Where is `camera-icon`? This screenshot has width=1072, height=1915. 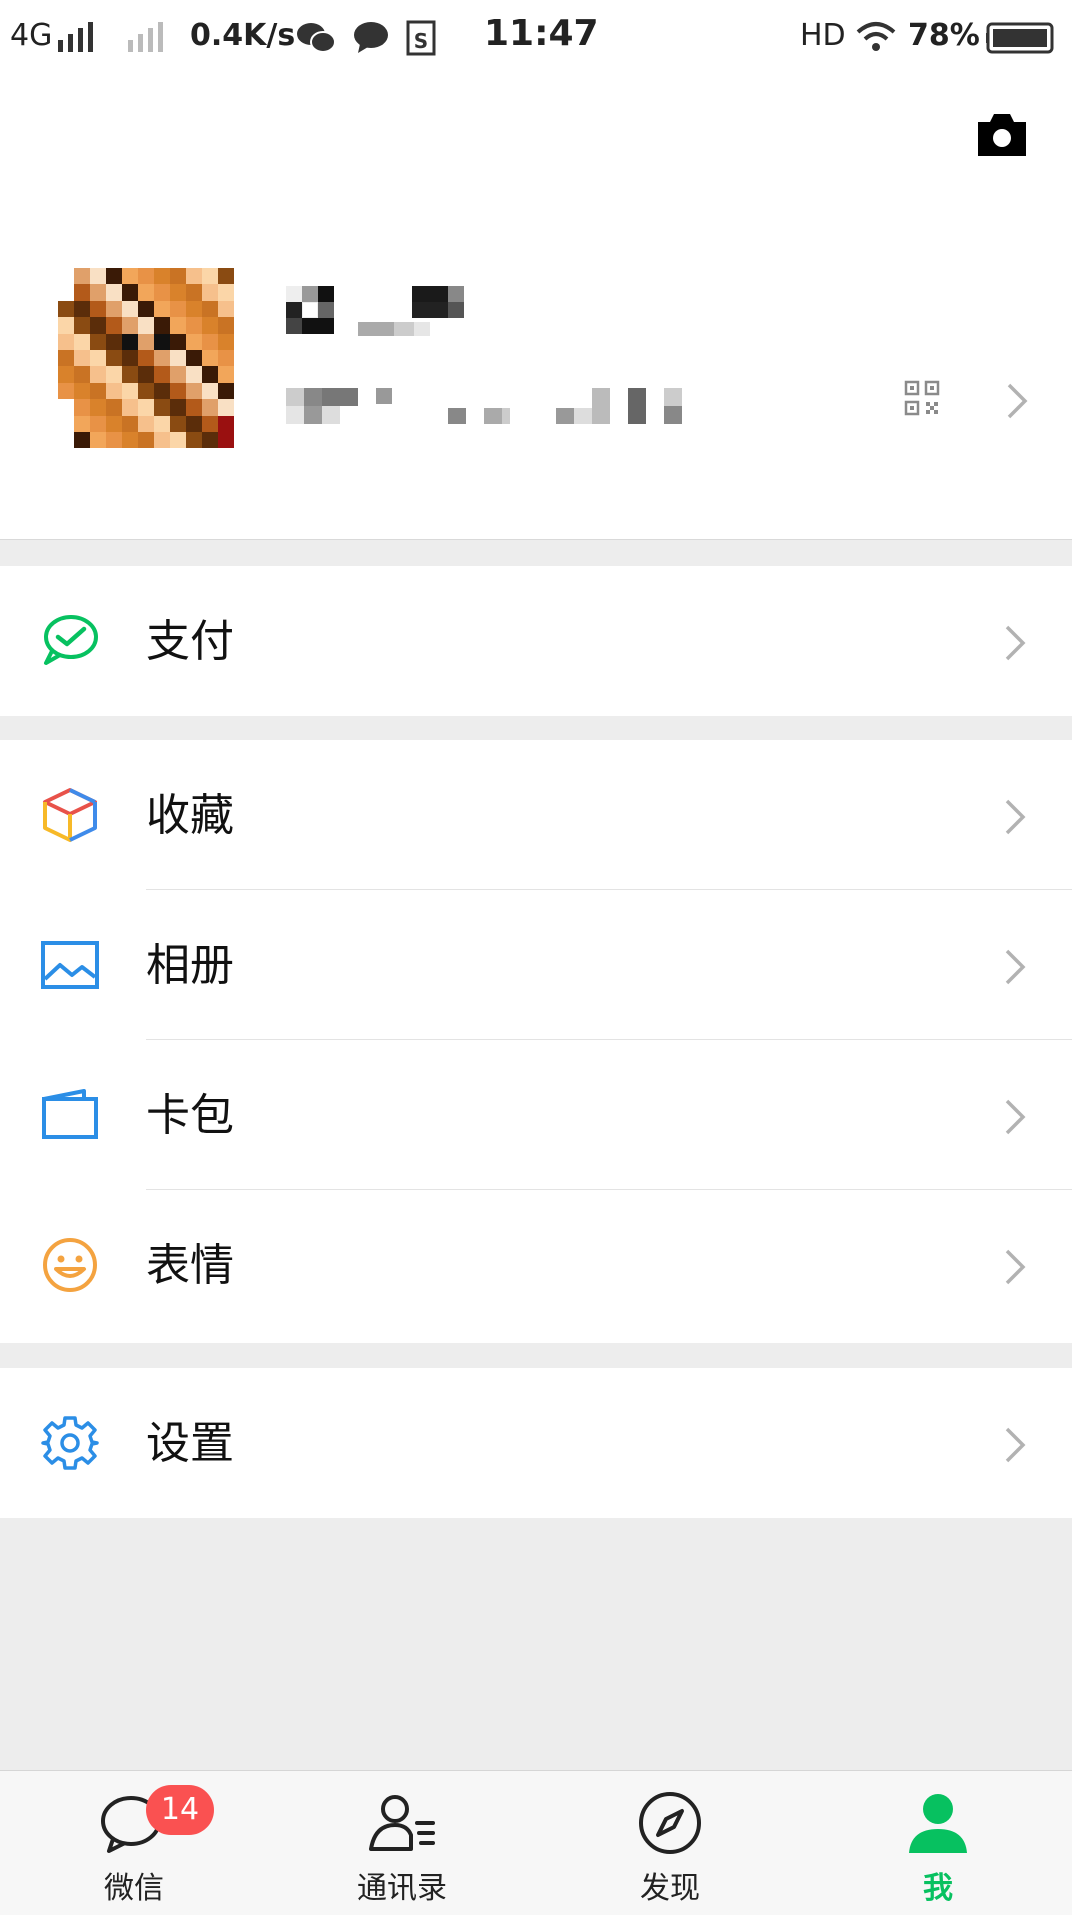
camera-icon is located at coordinates (1002, 135).